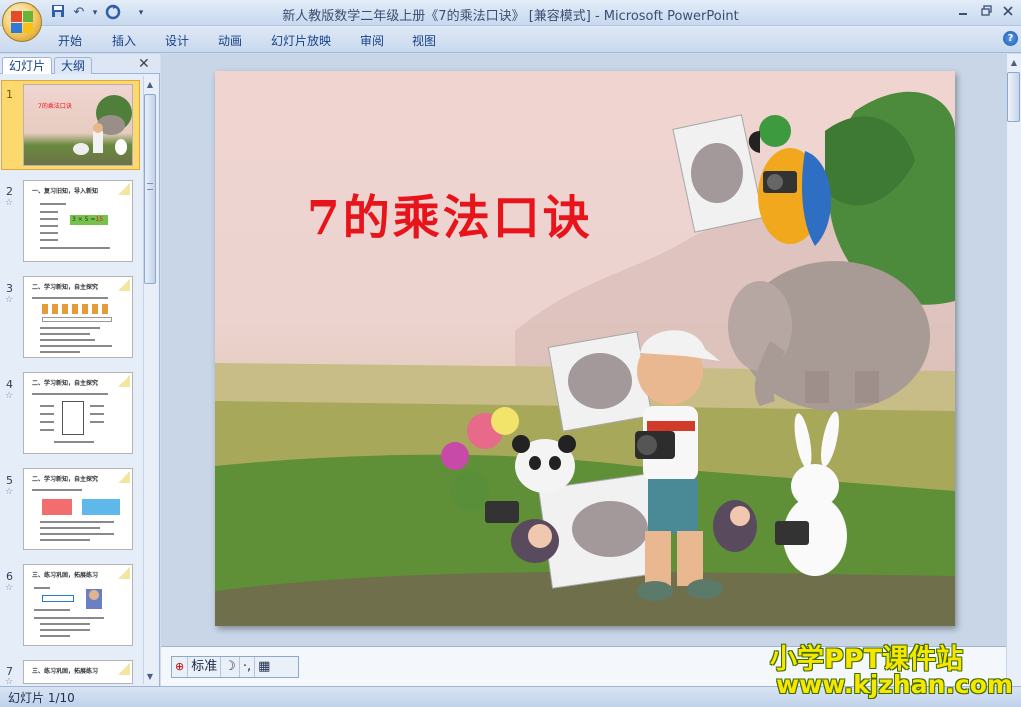  What do you see at coordinates (230, 40) in the screenshot?
I see `tab-animations: 动画` at bounding box center [230, 40].